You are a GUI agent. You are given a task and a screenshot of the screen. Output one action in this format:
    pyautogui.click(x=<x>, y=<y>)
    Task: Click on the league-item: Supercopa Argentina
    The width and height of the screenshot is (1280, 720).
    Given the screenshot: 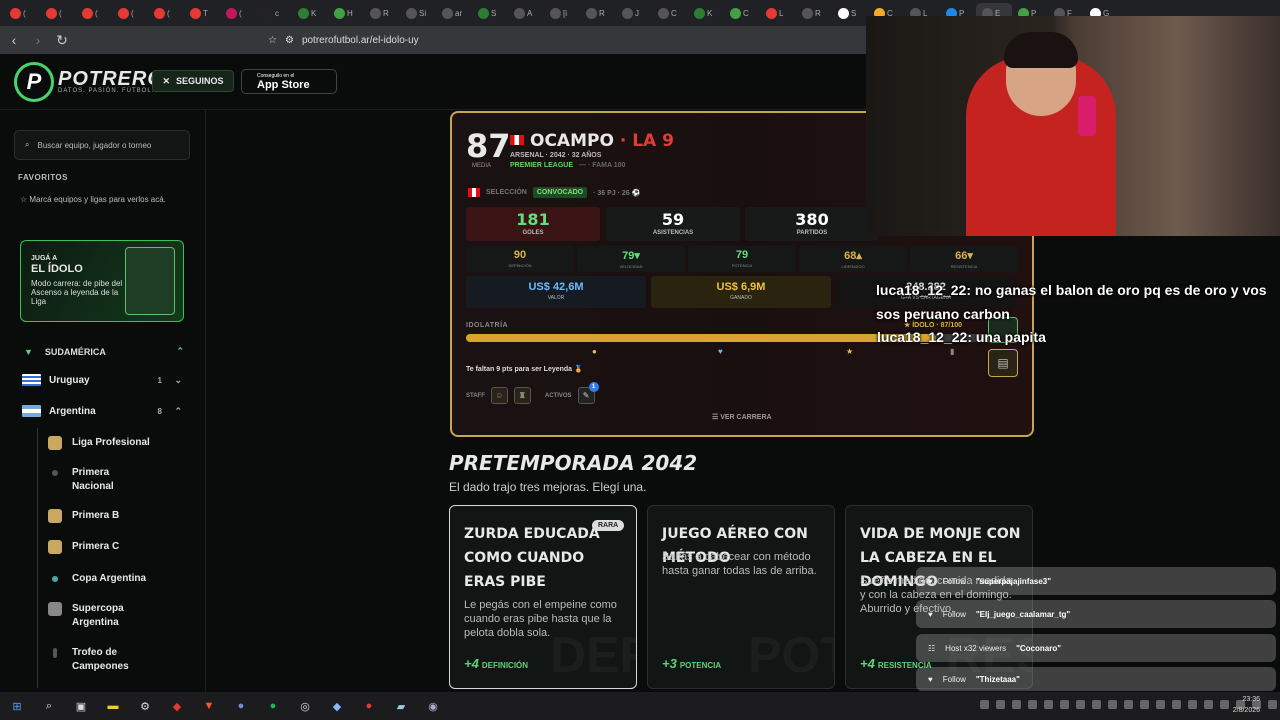 What is the action you would take?
    pyautogui.click(x=108, y=616)
    